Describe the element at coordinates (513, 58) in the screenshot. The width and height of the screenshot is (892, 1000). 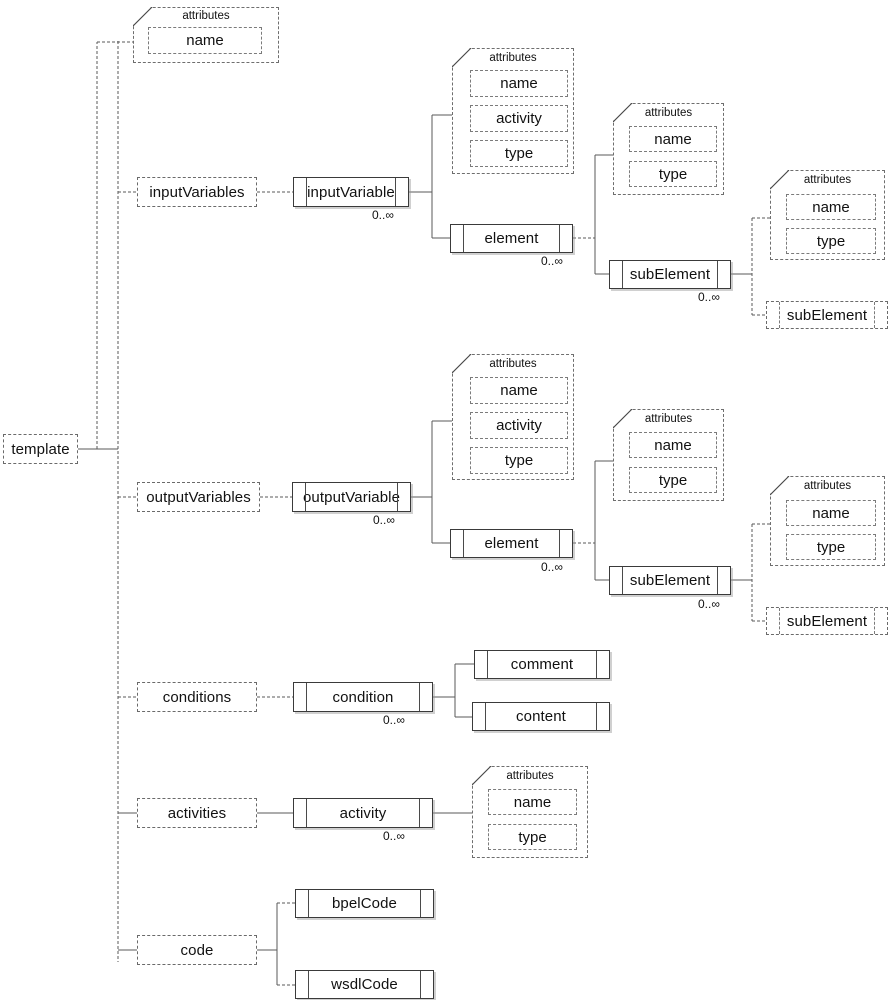
I see `attributes-title-inputVariable: attributes` at that location.